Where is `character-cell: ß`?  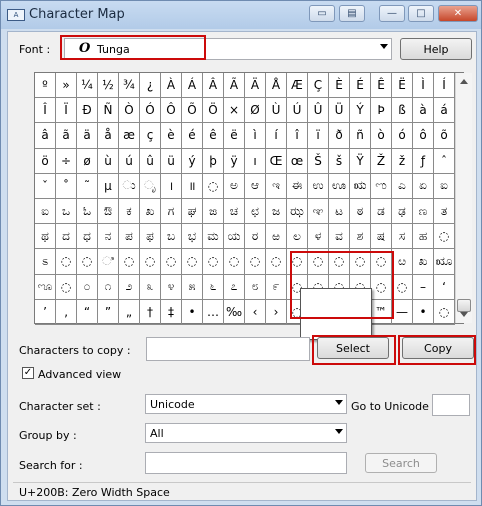 character-cell: ß is located at coordinates (402, 111).